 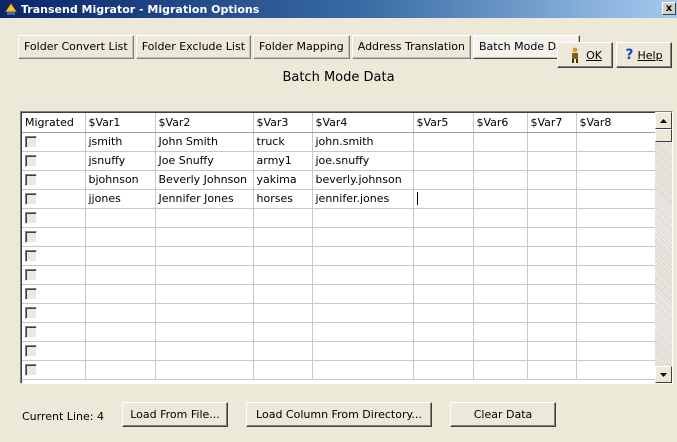 I want to click on grid-cell: joe.snuffy, so click(x=363, y=161).